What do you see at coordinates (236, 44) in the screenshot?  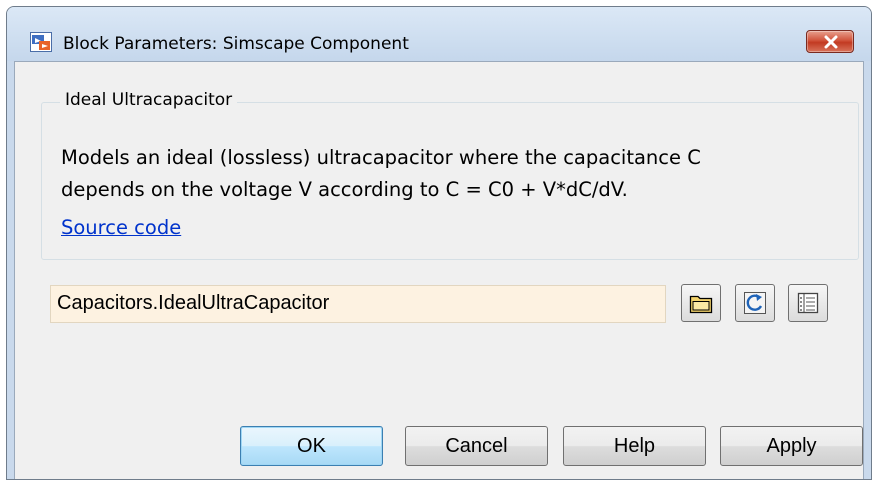 I see `window-title: Block Parameters: Simscape Component` at bounding box center [236, 44].